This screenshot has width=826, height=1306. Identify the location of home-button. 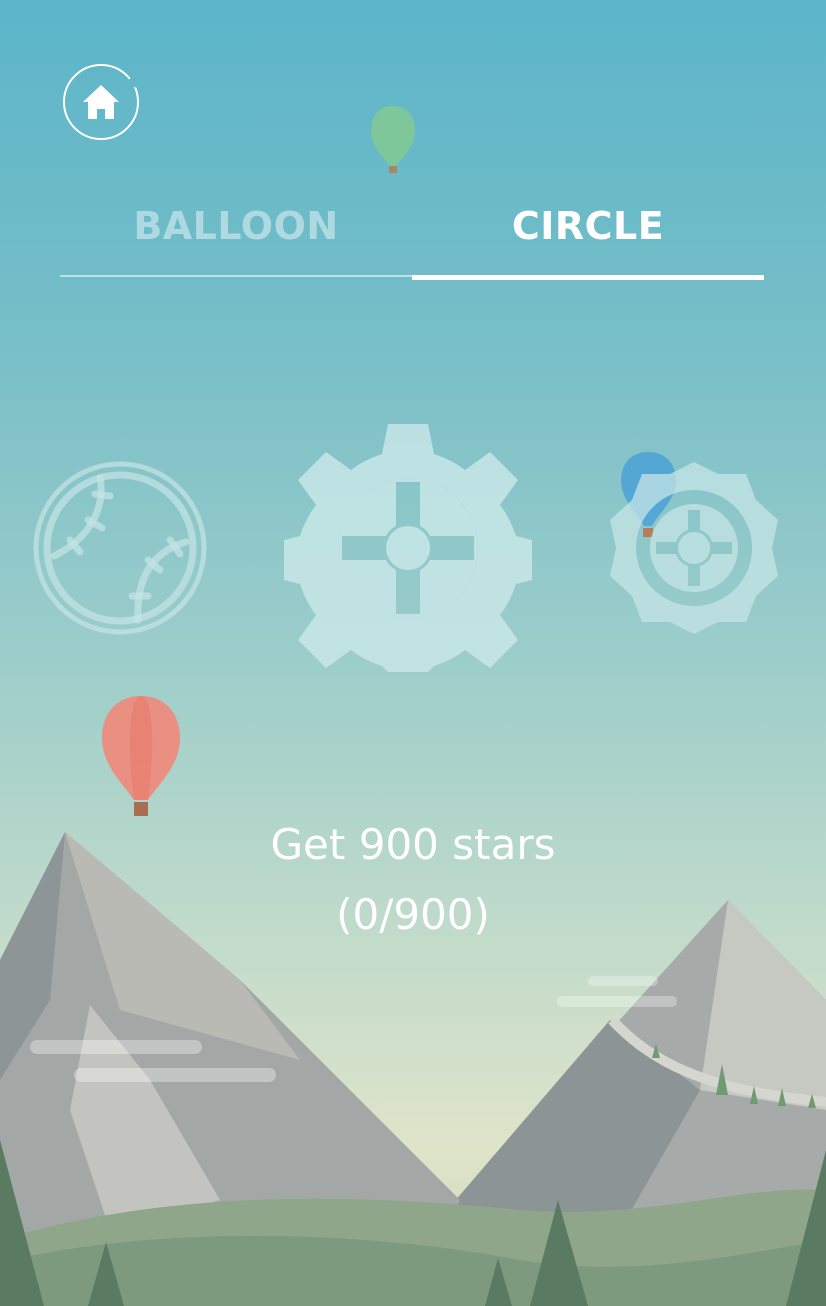
(101, 102).